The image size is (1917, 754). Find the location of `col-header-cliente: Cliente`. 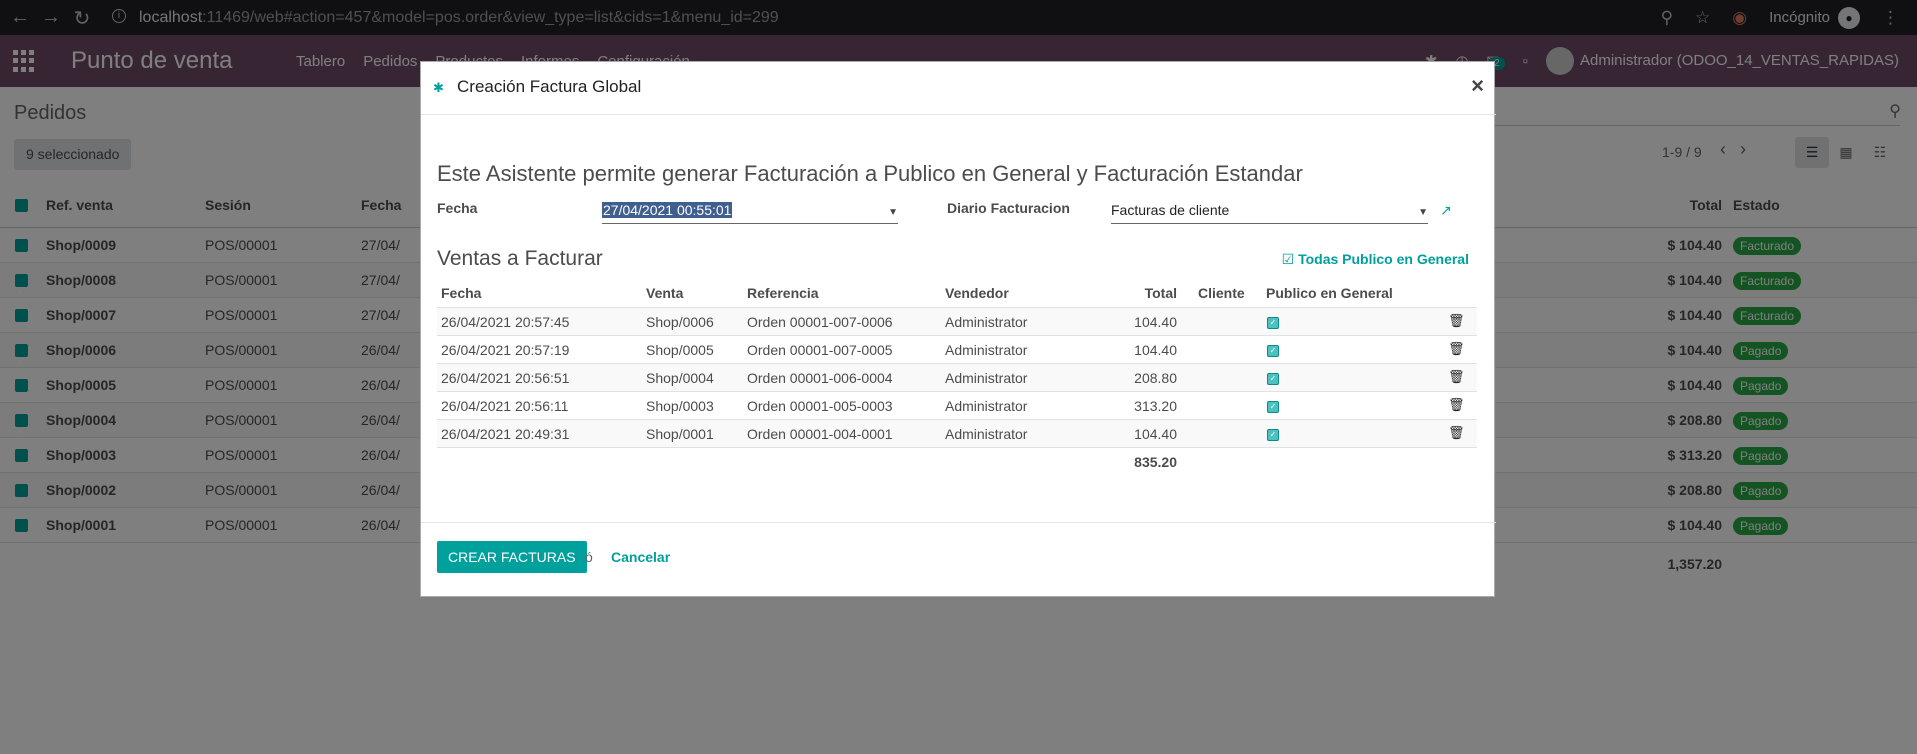

col-header-cliente: Cliente is located at coordinates (1221, 293).